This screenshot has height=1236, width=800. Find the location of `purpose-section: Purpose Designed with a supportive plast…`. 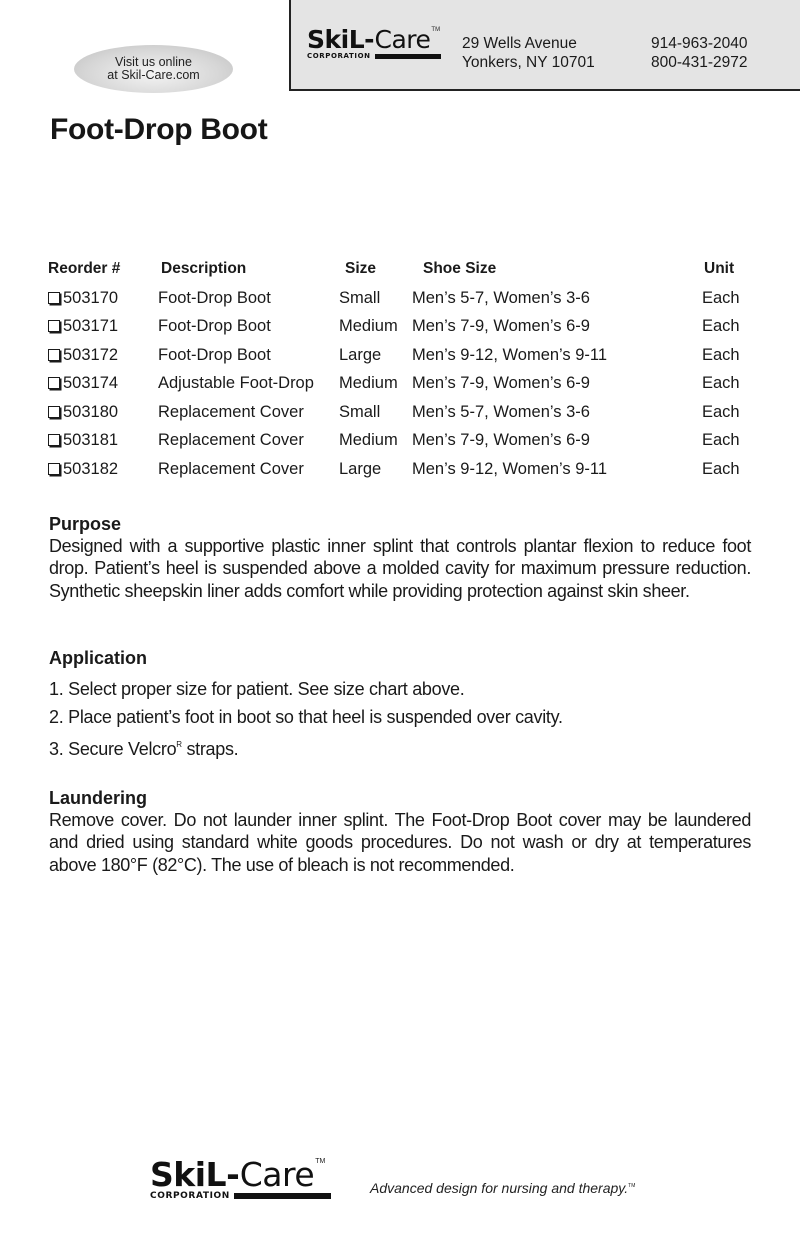

purpose-section: Purpose Designed with a supportive plast… is located at coordinates (400, 557).